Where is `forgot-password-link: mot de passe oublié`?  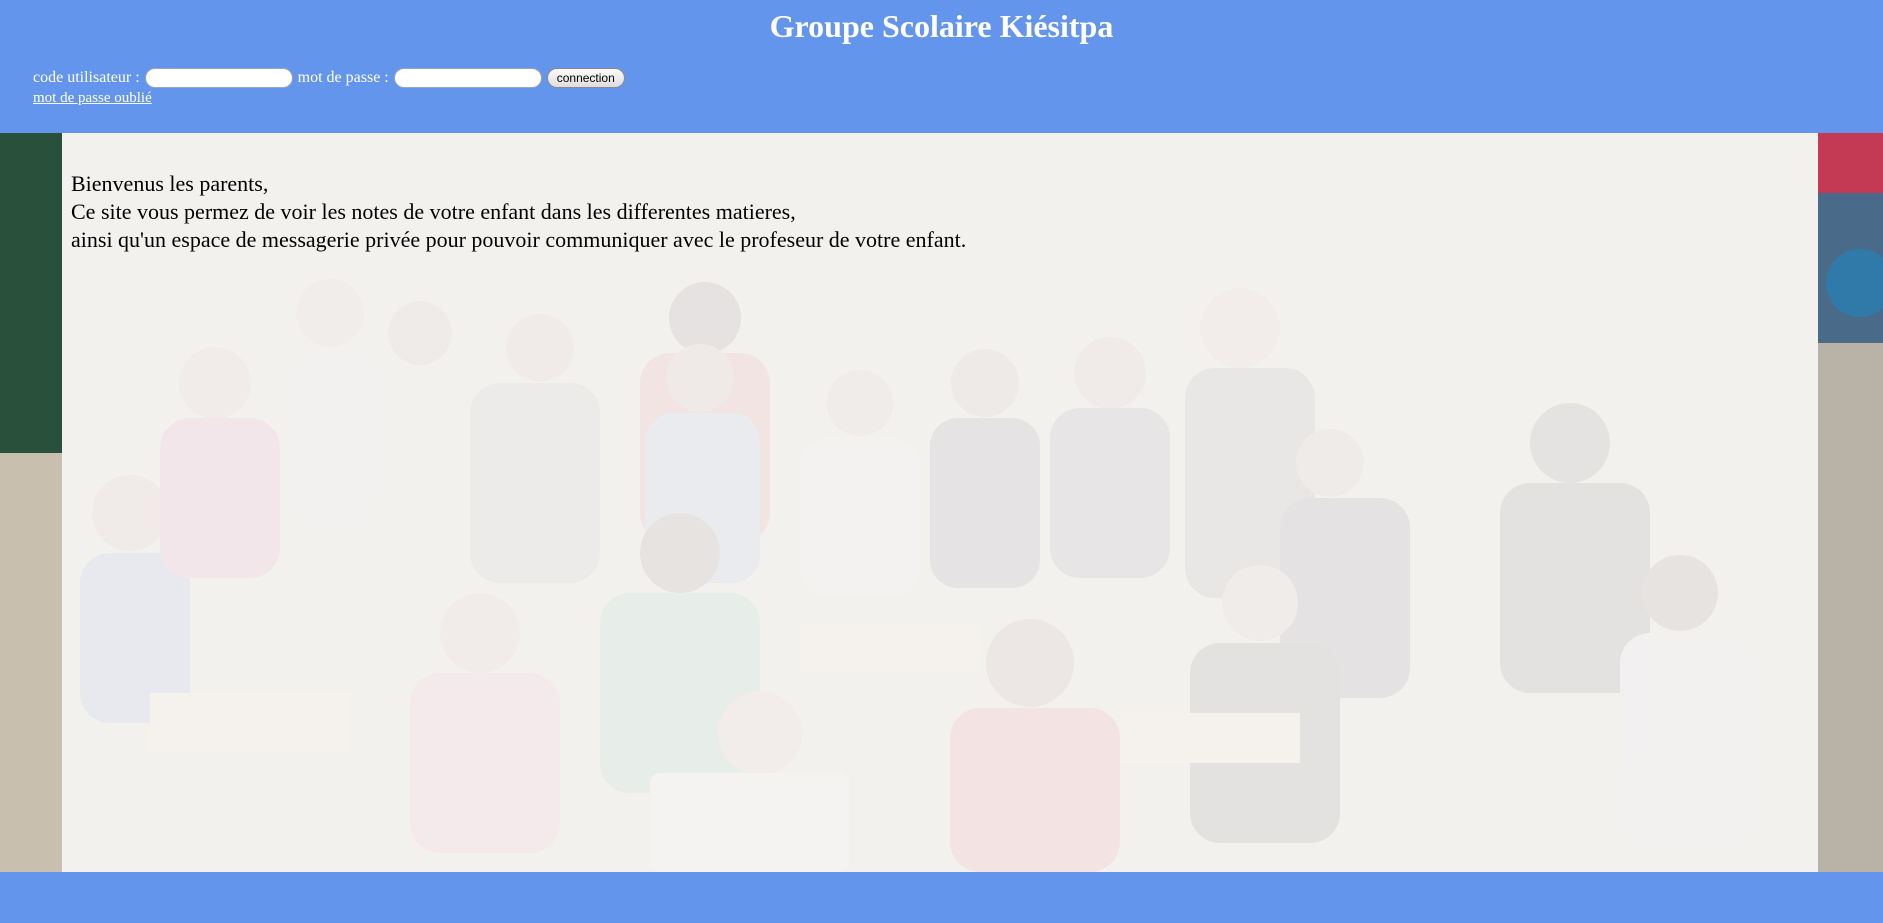 forgot-password-link: mot de passe oublié is located at coordinates (92, 98).